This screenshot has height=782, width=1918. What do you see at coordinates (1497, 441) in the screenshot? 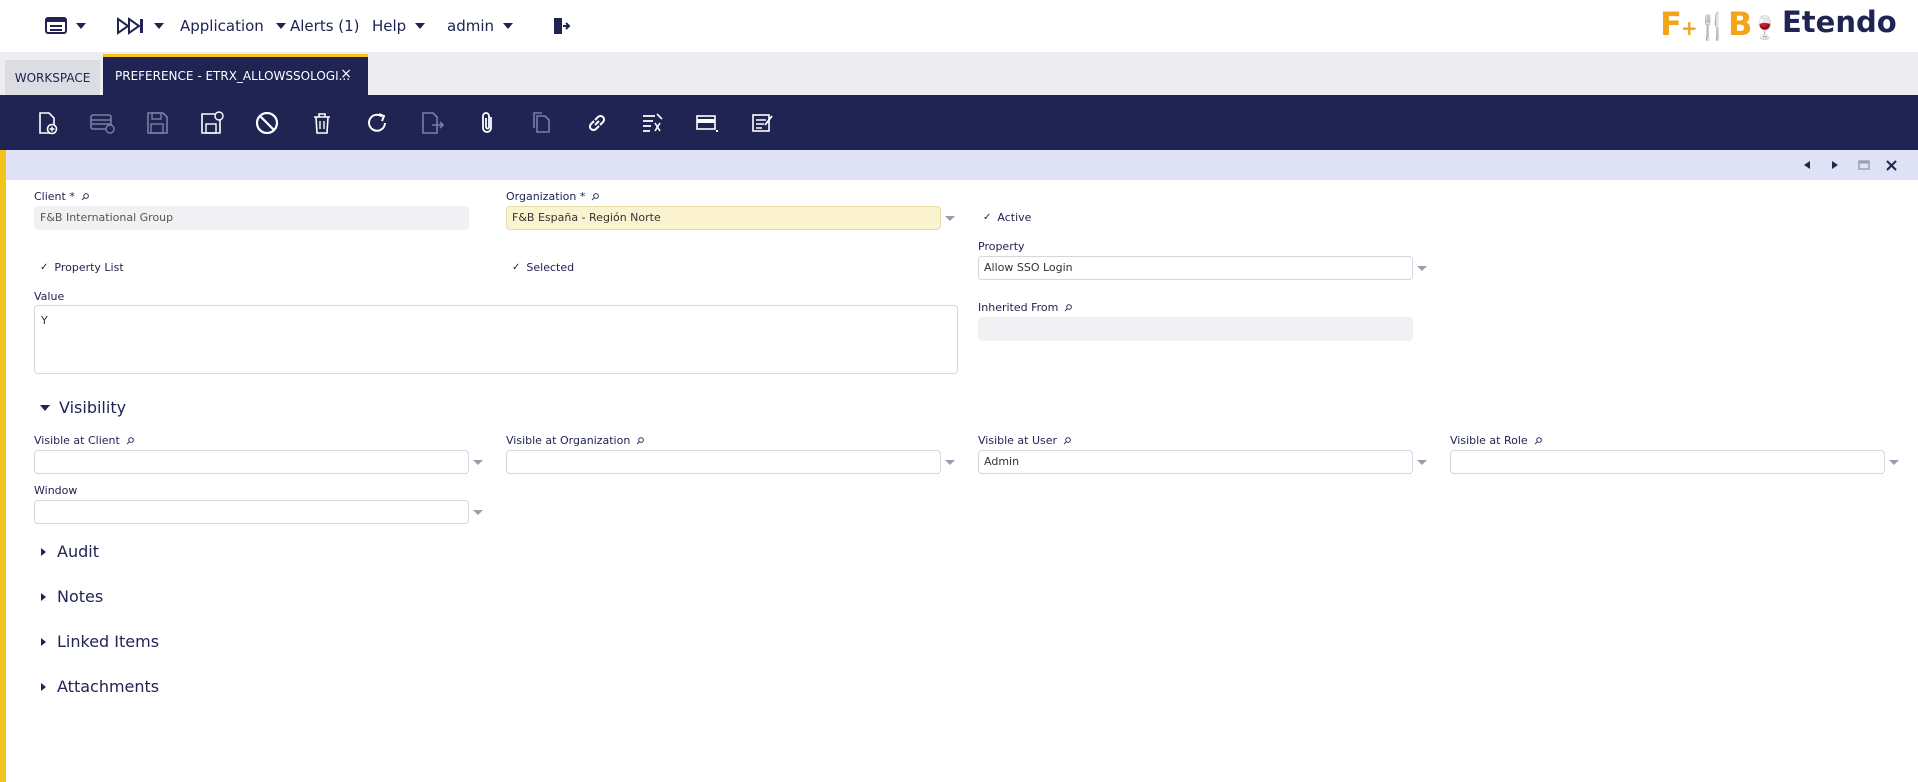
I see `visible-at-role-label: Visible at Role ⚲` at bounding box center [1497, 441].